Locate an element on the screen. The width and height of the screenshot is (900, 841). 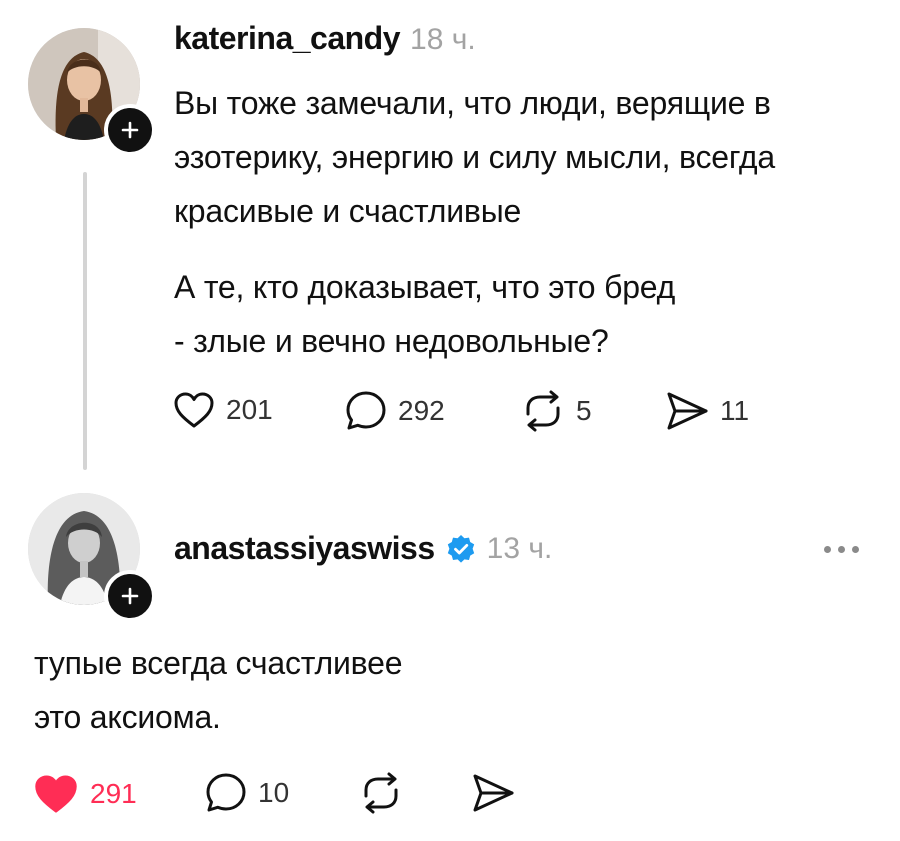
post-line: эзотерику, энергию и силу мысли, всегда is located at coordinates (474, 157).